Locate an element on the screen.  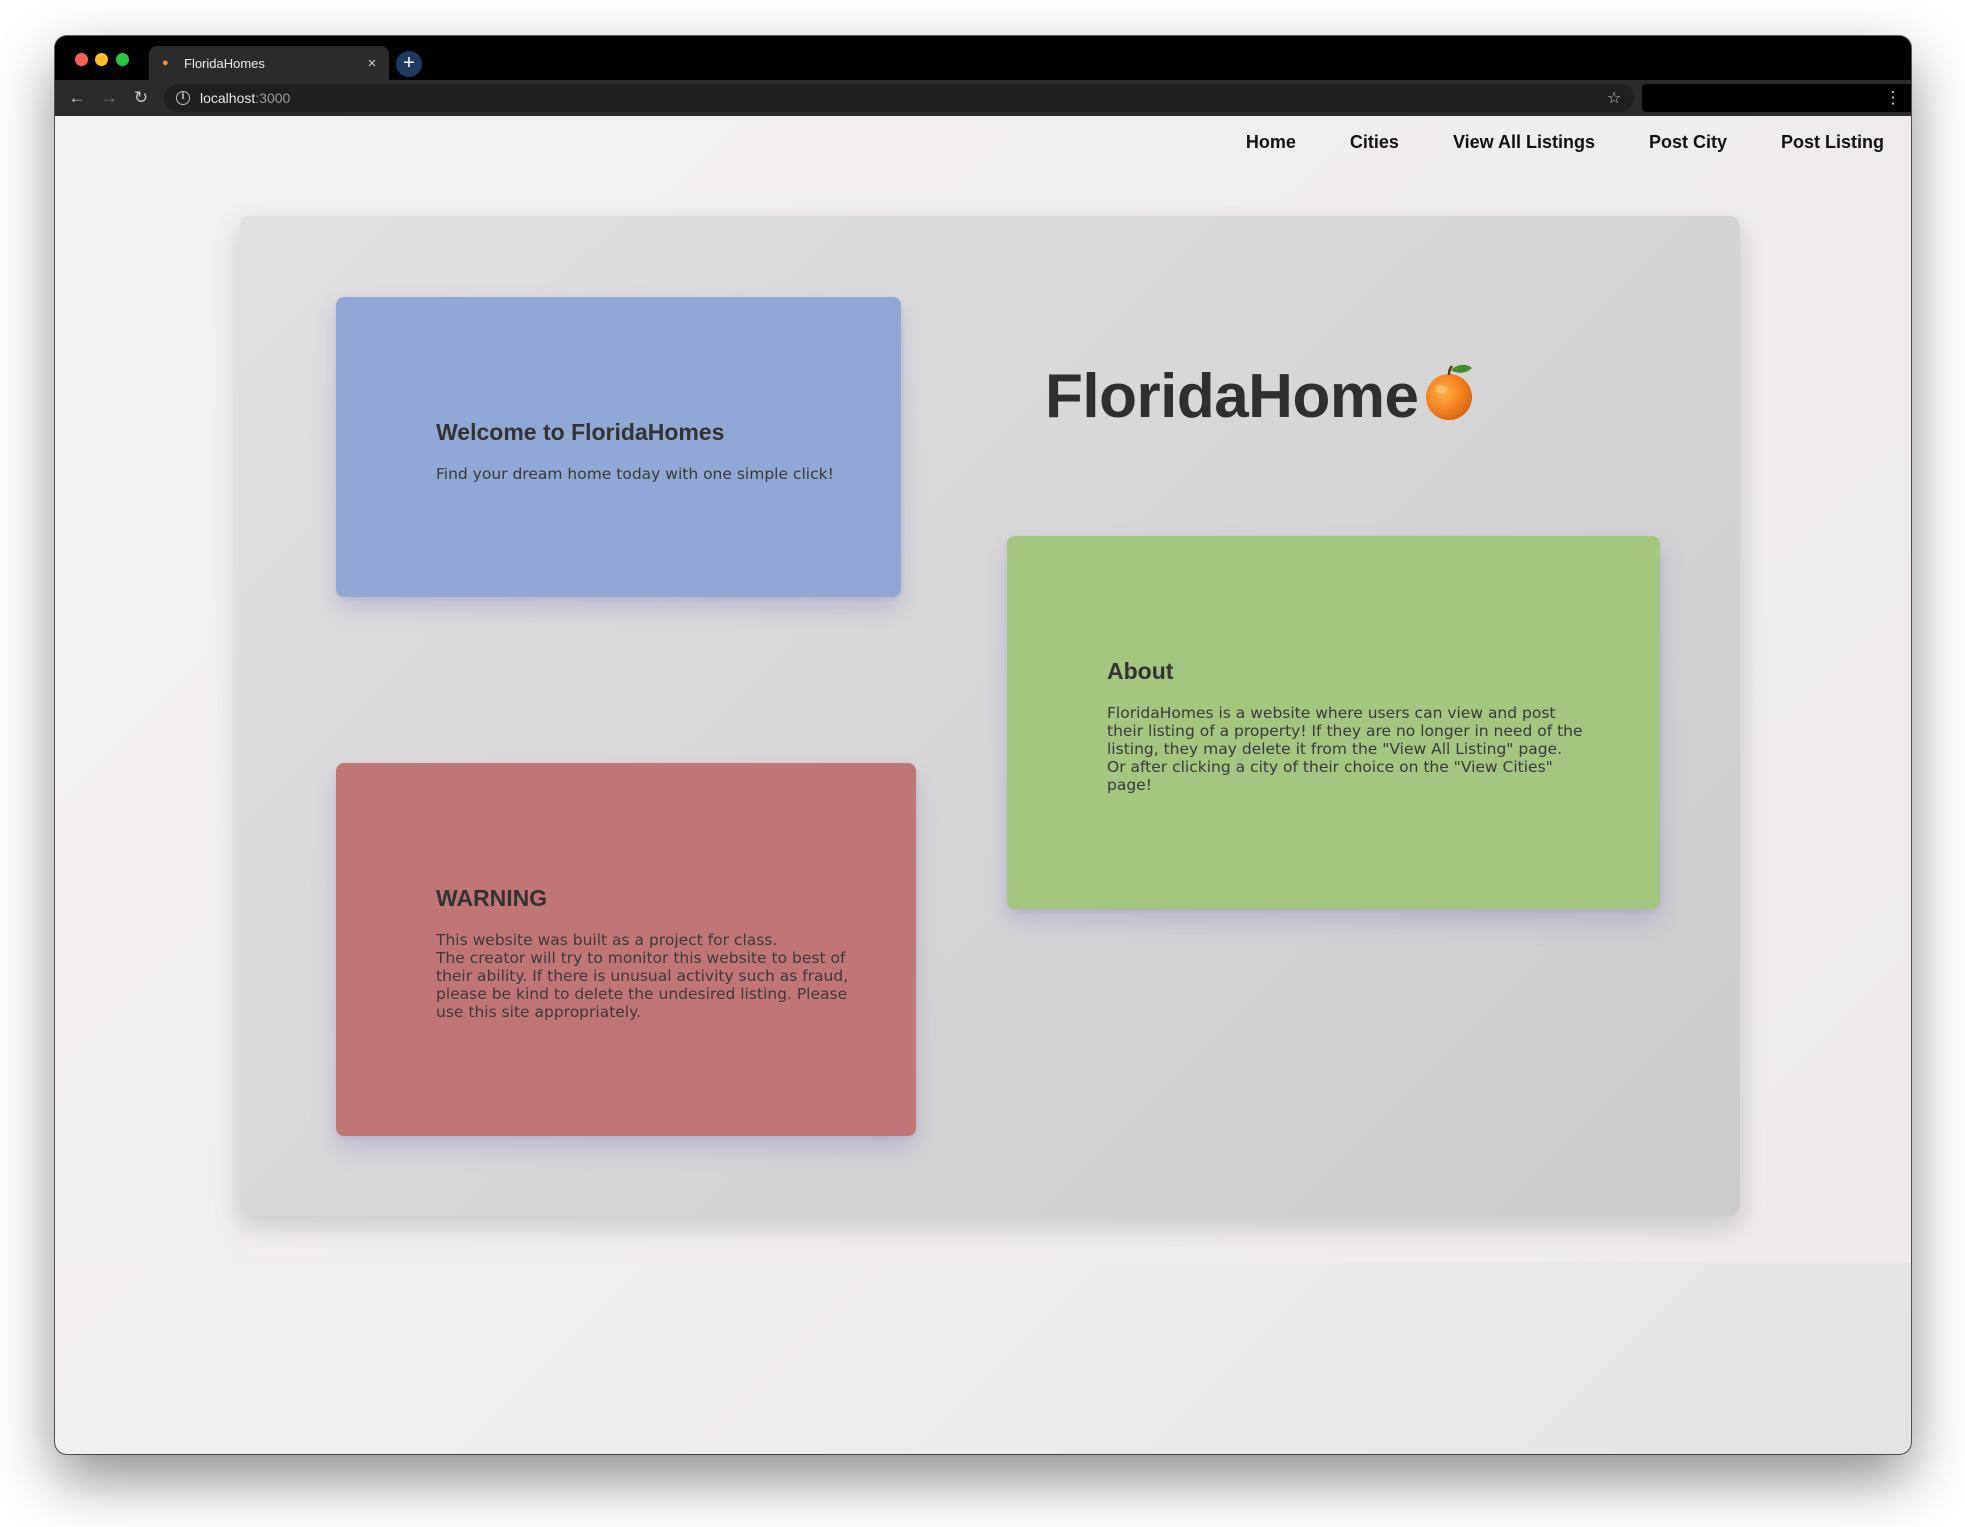
nav-view-all-listings-link: View All Listings is located at coordinates (1524, 146).